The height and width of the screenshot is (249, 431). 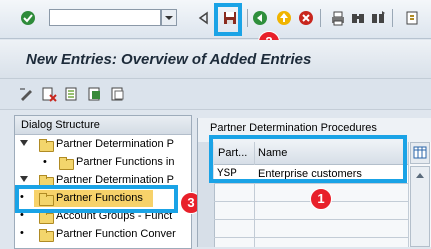 What do you see at coordinates (420, 206) in the screenshot?
I see `vertical-scrollbar` at bounding box center [420, 206].